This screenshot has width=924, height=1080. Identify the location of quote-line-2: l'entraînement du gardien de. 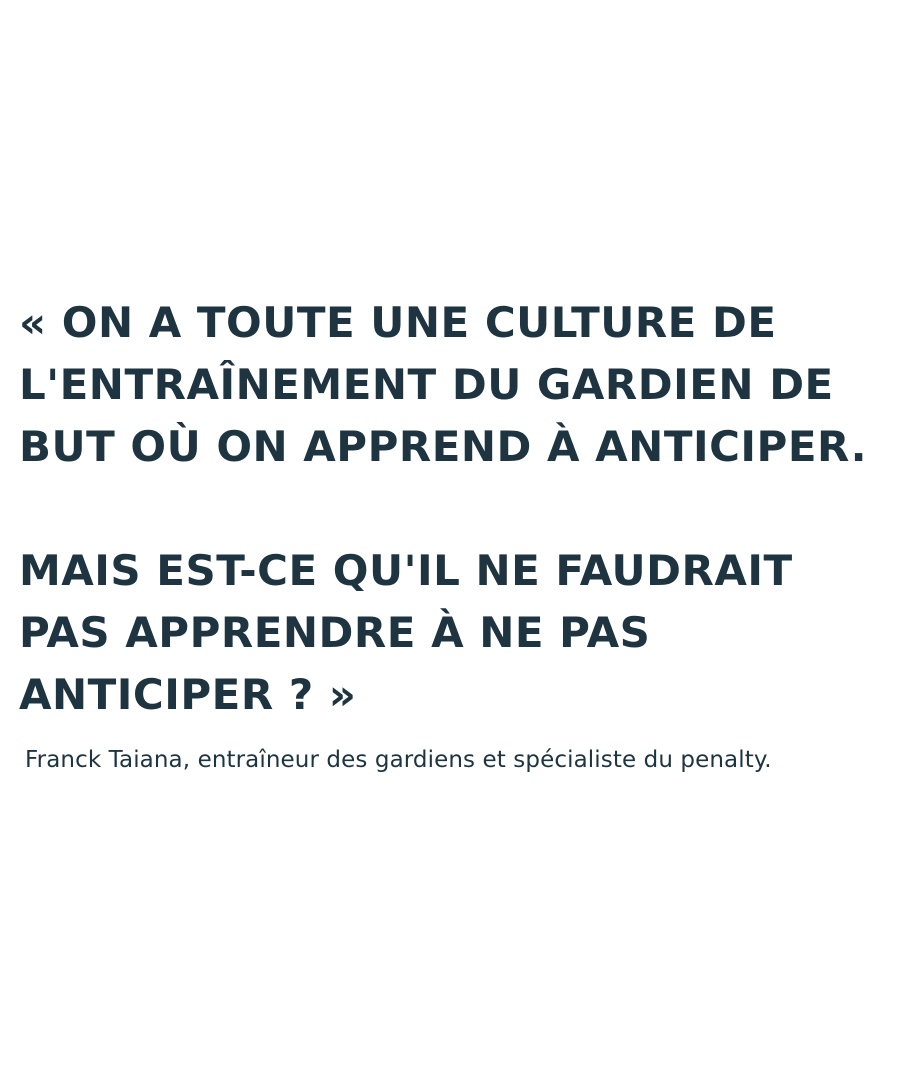
(426, 384).